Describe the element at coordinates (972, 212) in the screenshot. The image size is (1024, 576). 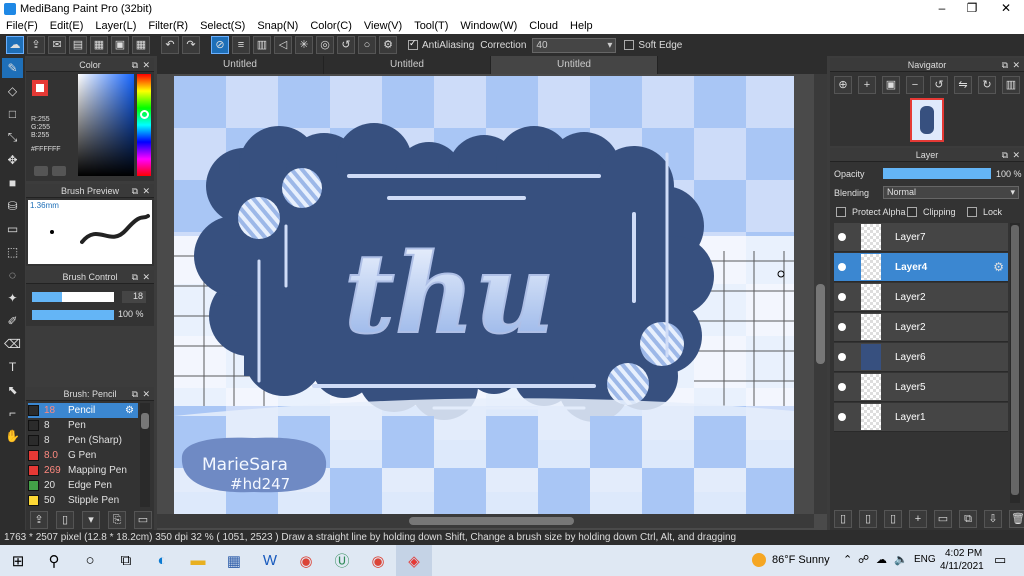
I see `lock-checkbox` at that location.